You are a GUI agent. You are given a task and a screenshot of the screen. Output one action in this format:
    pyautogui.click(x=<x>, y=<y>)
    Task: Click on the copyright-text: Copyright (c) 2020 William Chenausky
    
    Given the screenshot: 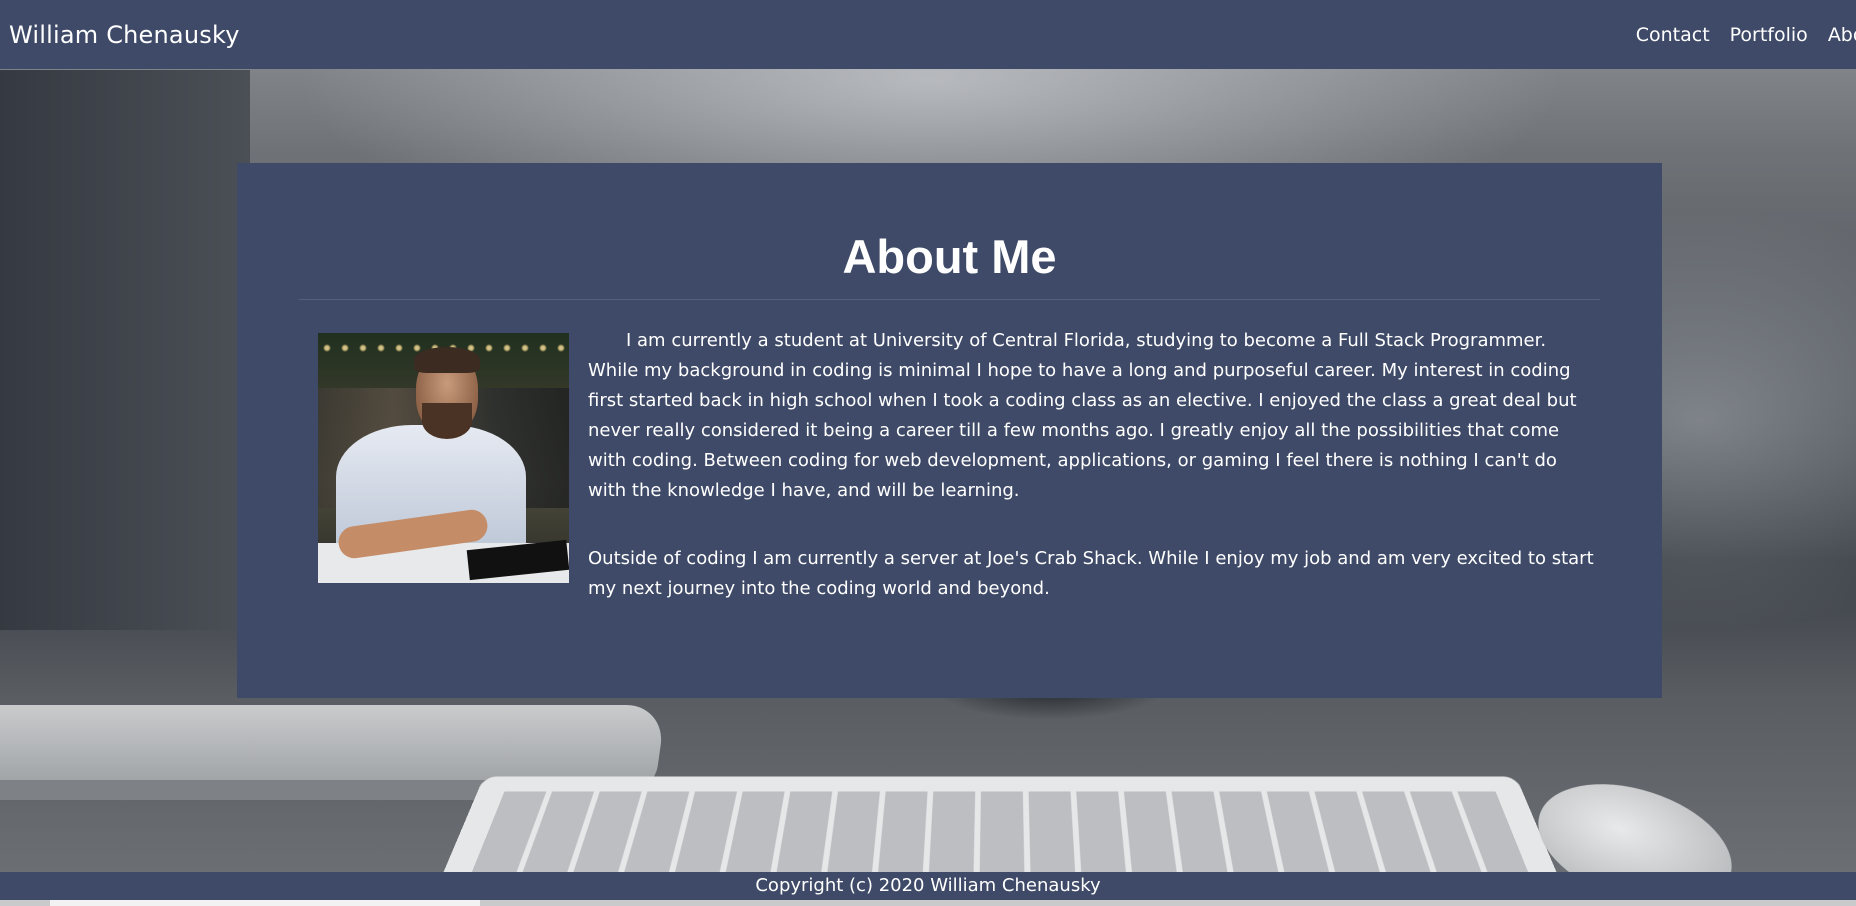 What is the action you would take?
    pyautogui.click(x=928, y=885)
    